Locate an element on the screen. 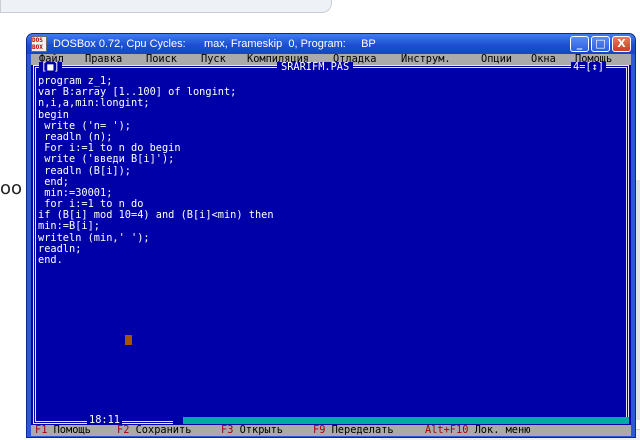  hotkey-f1: F1 Помощь is located at coordinates (63, 430).